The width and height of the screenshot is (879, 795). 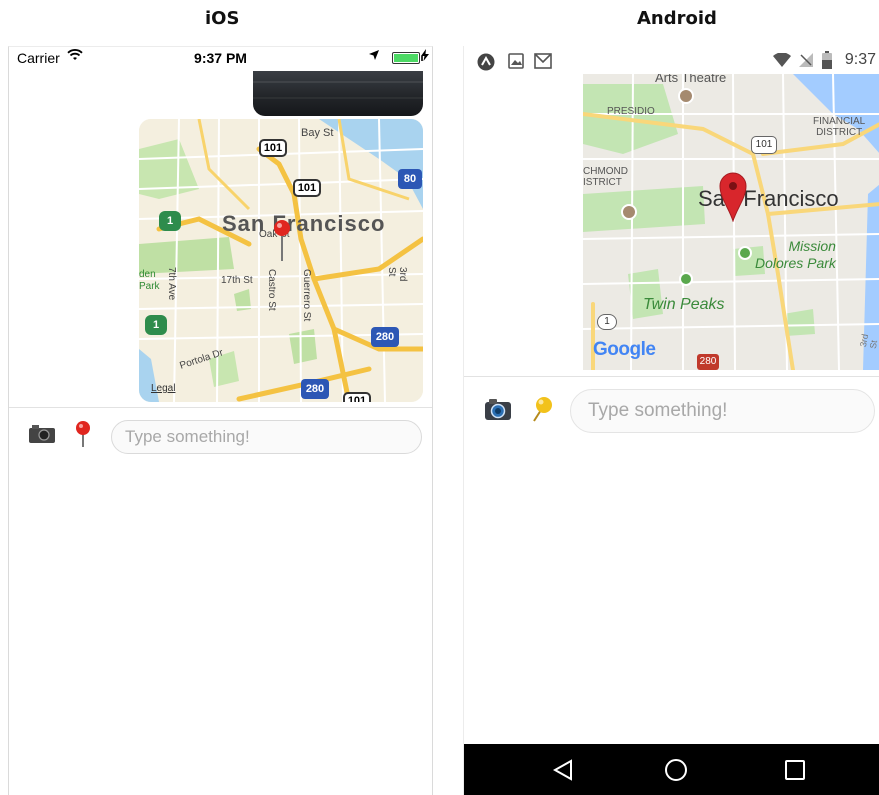 I want to click on poi-label: Arts Theatre, so click(x=691, y=79).